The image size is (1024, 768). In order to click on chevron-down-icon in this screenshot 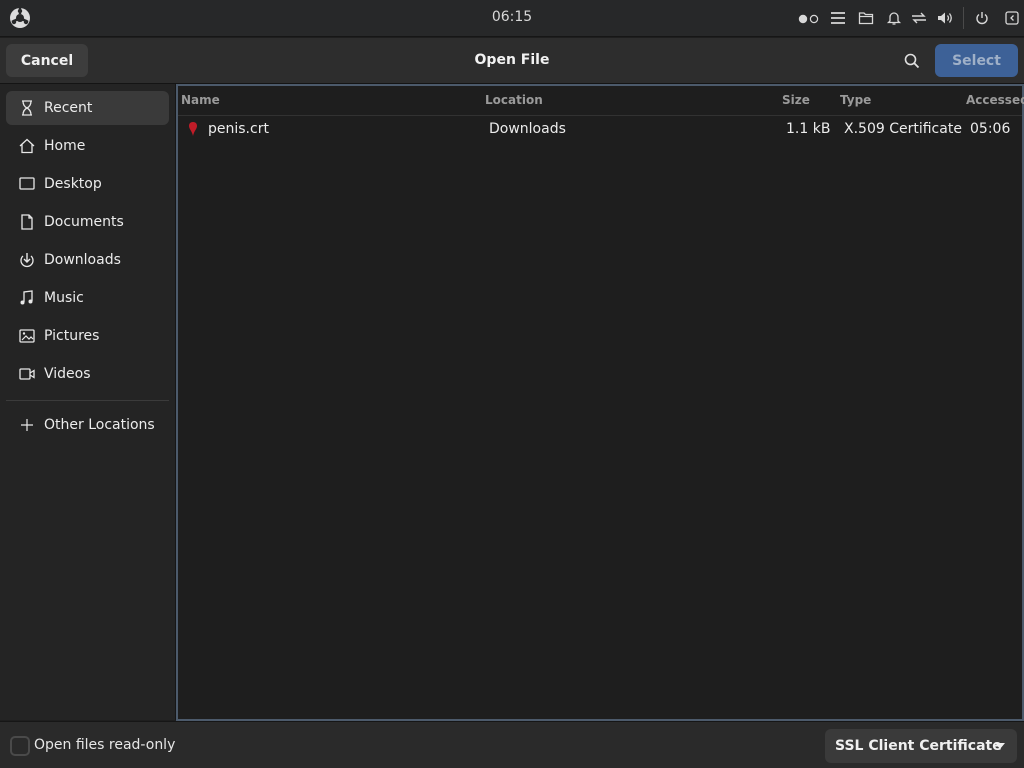, I will do `click(1000, 746)`.